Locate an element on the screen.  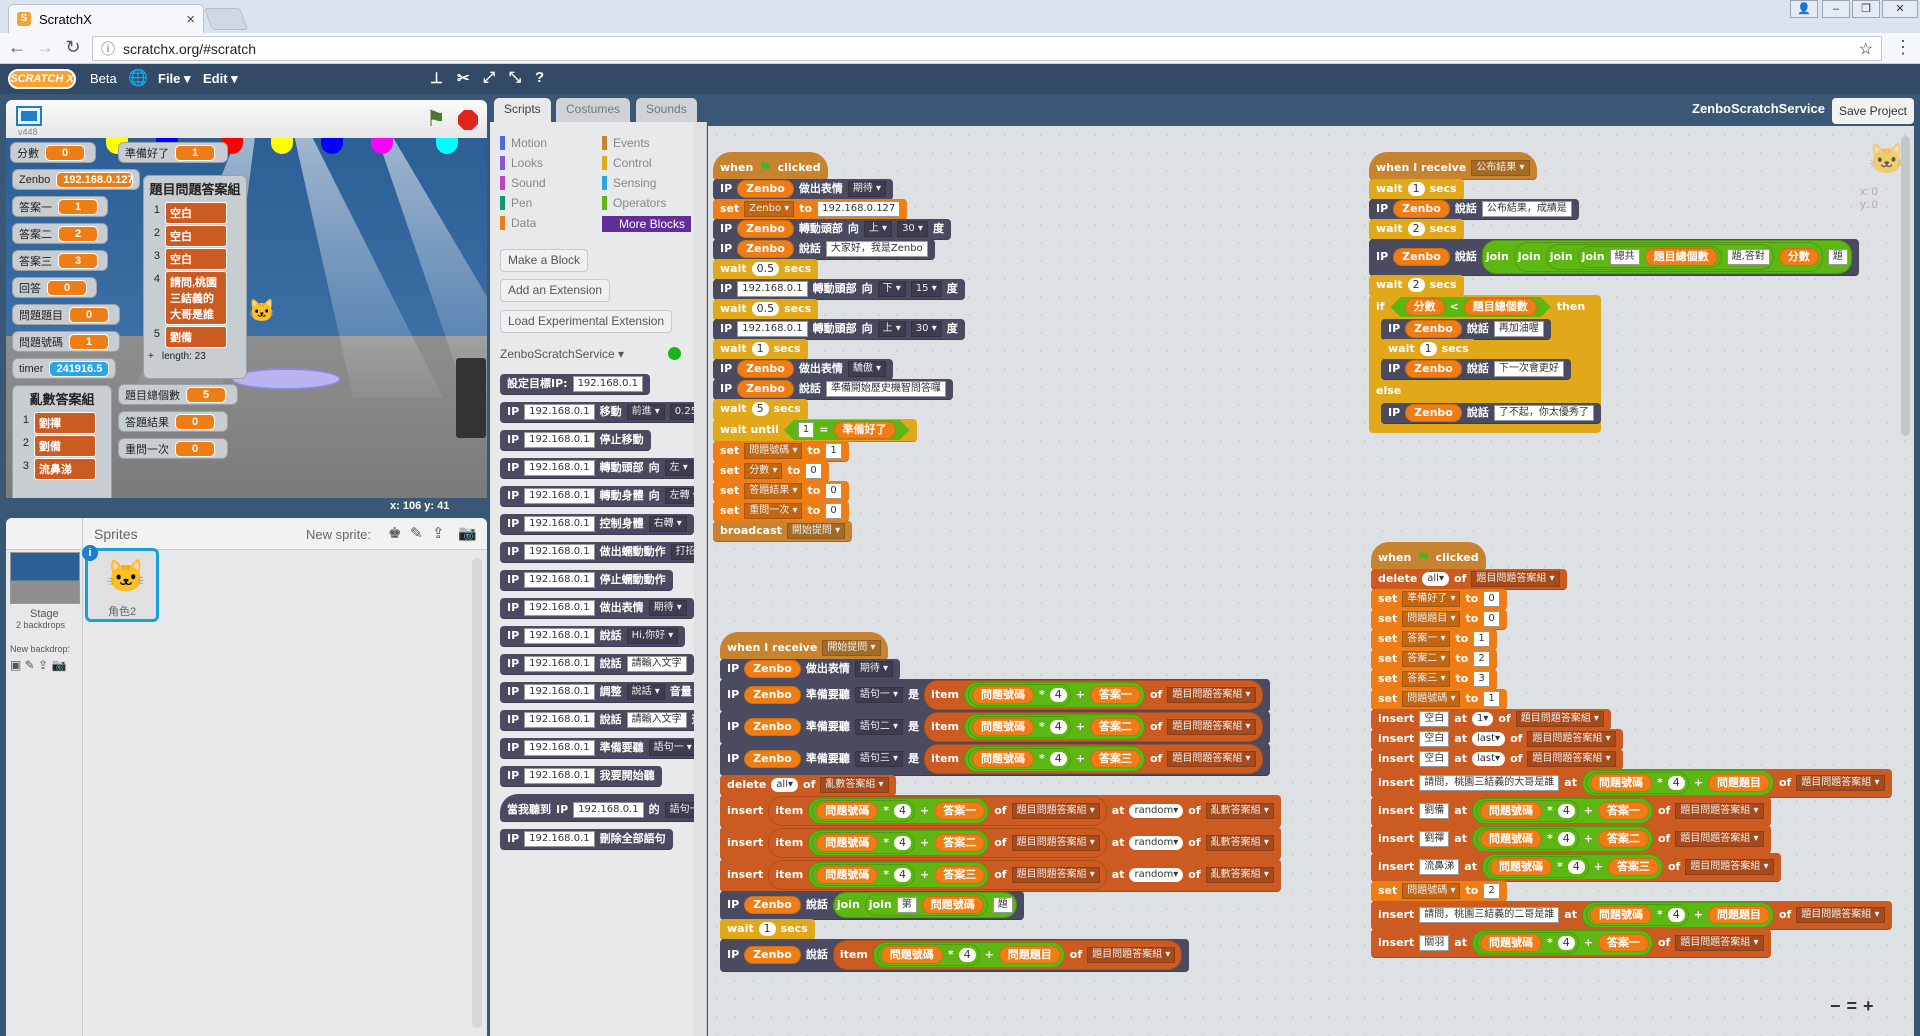
text-input: 題,答對 is located at coordinates (1748, 257).